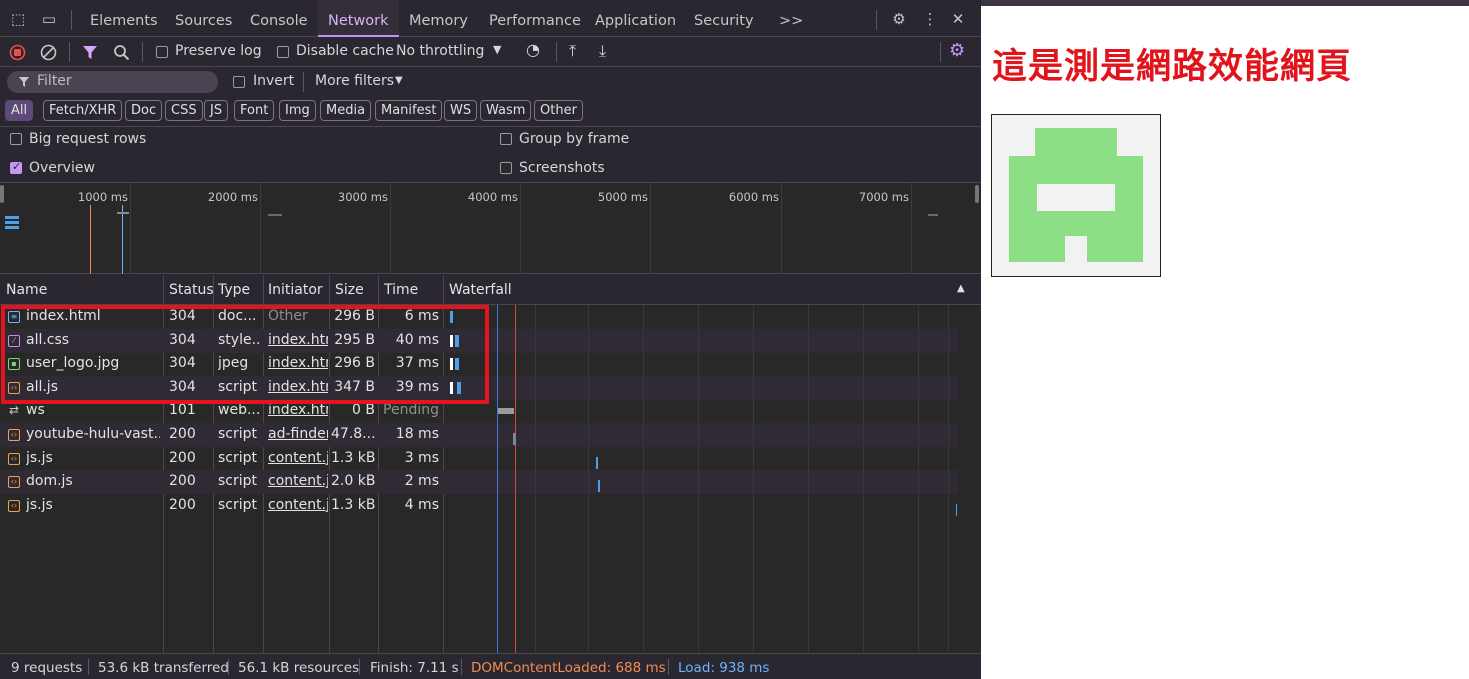 The width and height of the screenshot is (1469, 679). What do you see at coordinates (602, 51) in the screenshot?
I see `export-har-download-icon: ⤓` at bounding box center [602, 51].